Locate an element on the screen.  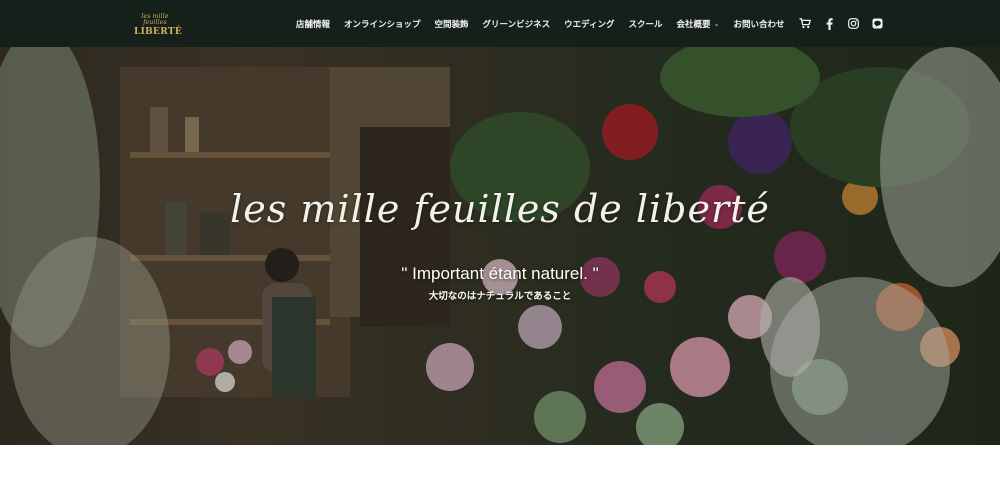
cart-icon is located at coordinates (805, 24).